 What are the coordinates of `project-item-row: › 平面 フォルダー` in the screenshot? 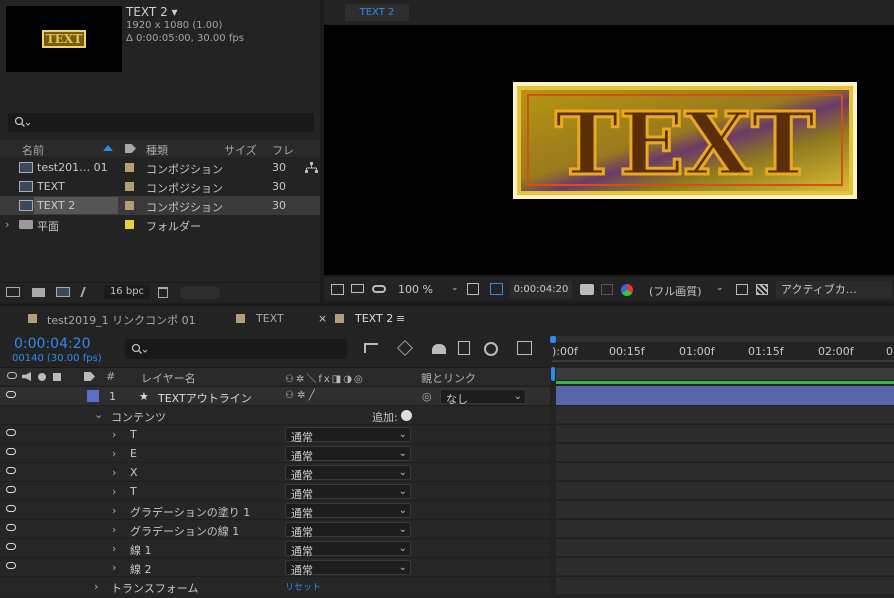 It's located at (160, 224).